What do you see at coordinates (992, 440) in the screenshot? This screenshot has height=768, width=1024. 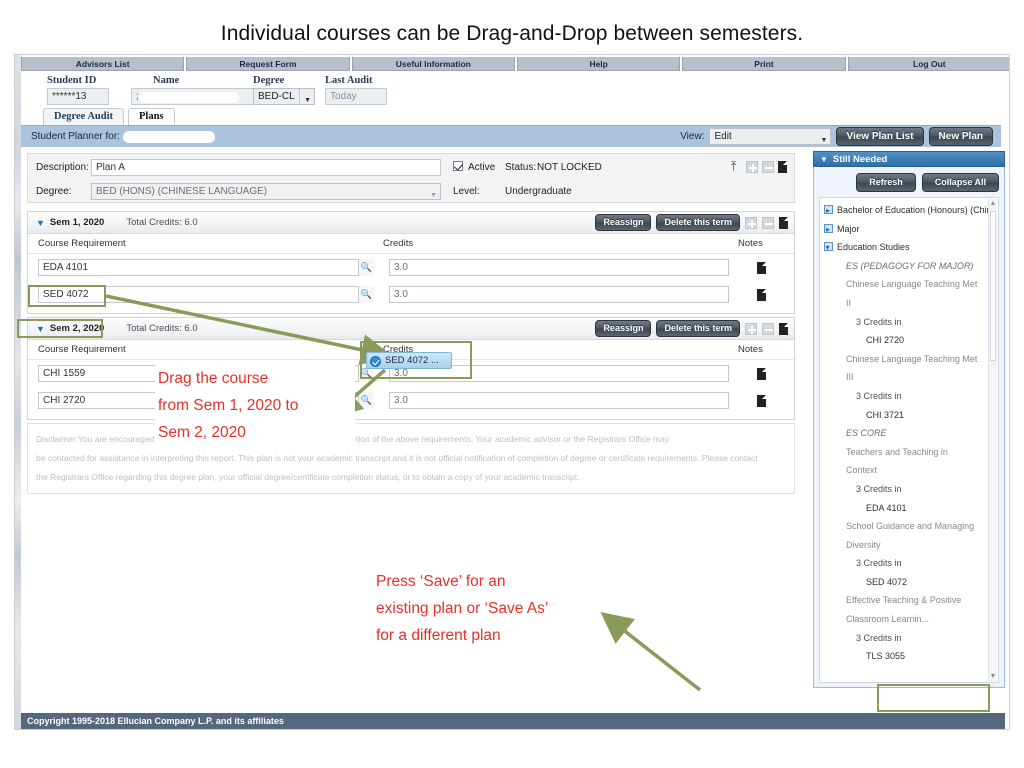 I see `tree-scrollbar: ▲ ▼` at bounding box center [992, 440].